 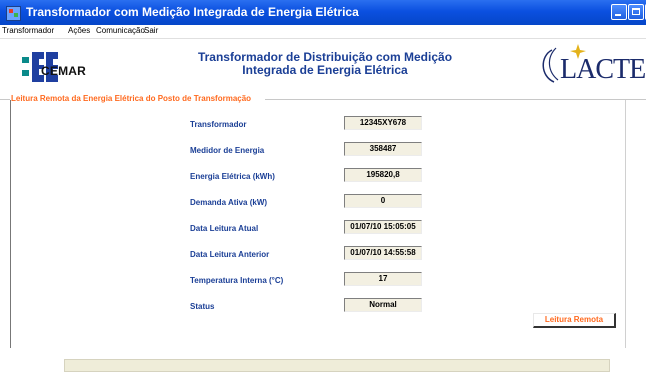 I want to click on cemar-logo-text: CEMAR, so click(x=63, y=71).